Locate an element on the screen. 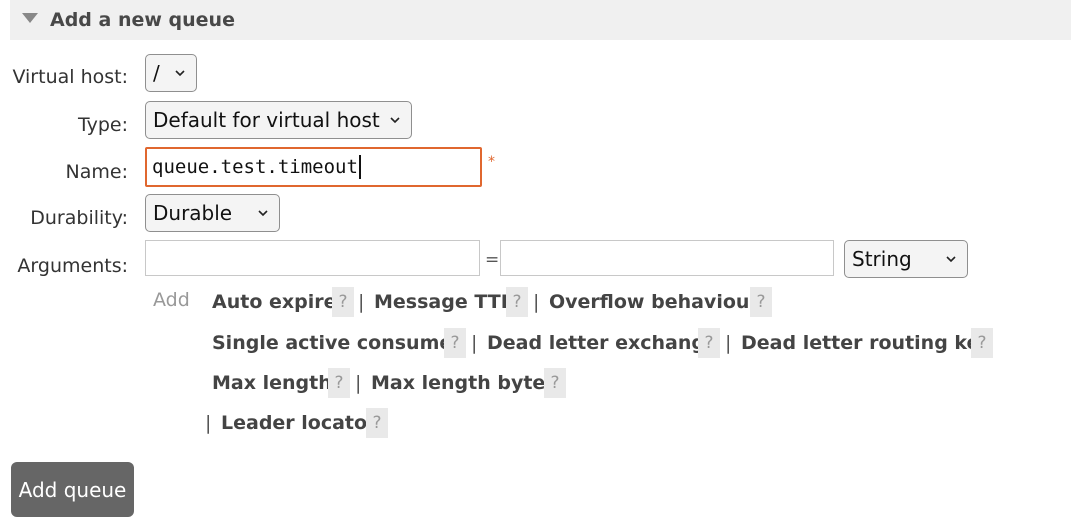 The image size is (1071, 528). name-input-value: queue.test.timeout is located at coordinates (255, 167).